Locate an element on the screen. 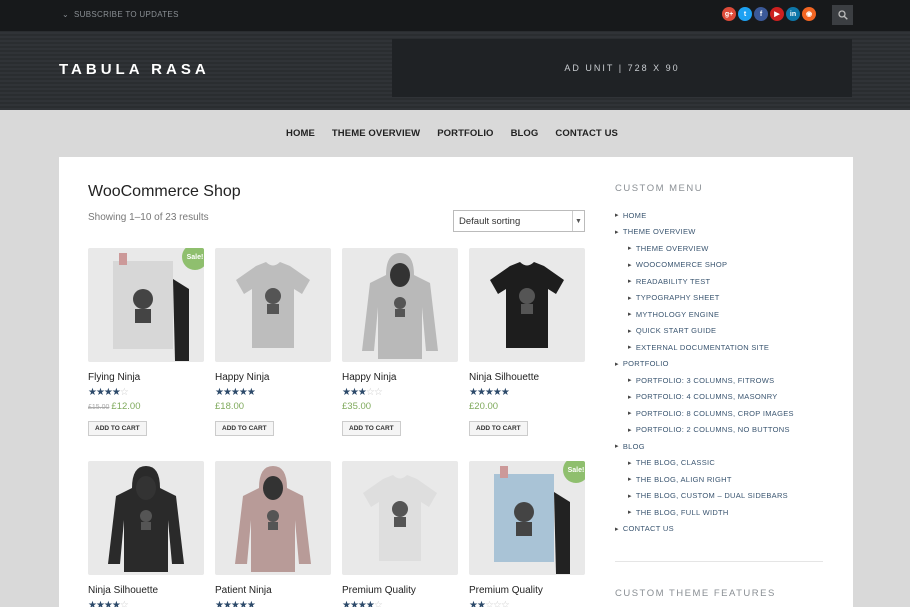 This screenshot has height=607, width=910. sidebar-divider is located at coordinates (719, 561).